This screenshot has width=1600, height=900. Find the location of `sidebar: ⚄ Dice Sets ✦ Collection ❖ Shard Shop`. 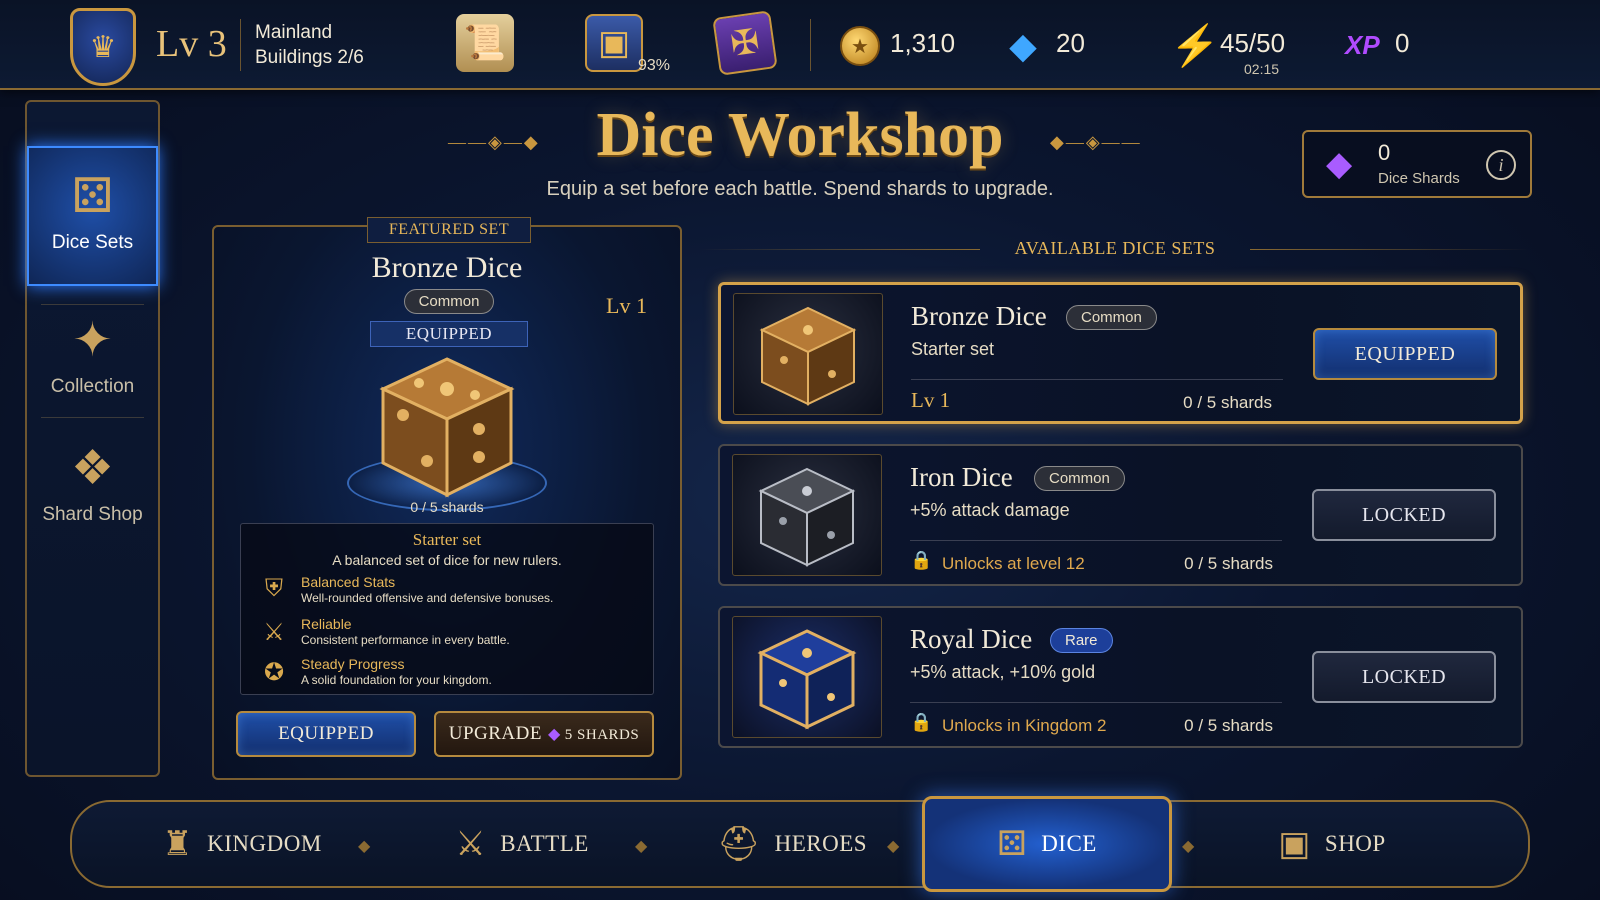

sidebar: ⚄ Dice Sets ✦ Collection ❖ Shard Shop is located at coordinates (92, 438).